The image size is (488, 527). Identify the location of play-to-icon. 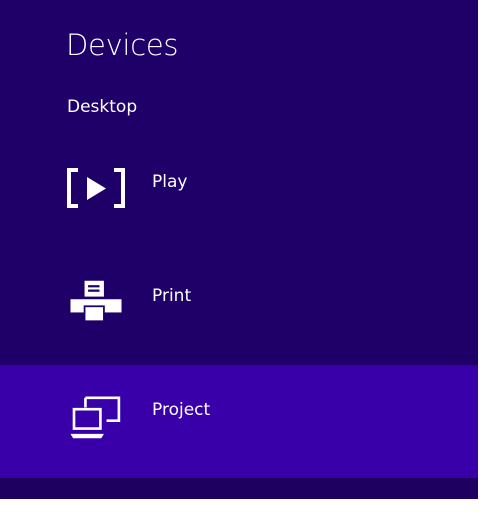
(96, 188).